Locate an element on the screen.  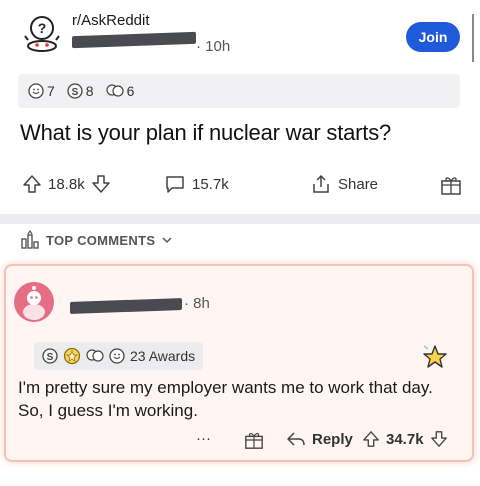
post-vote-control: 18.8k is located at coordinates (66, 184).